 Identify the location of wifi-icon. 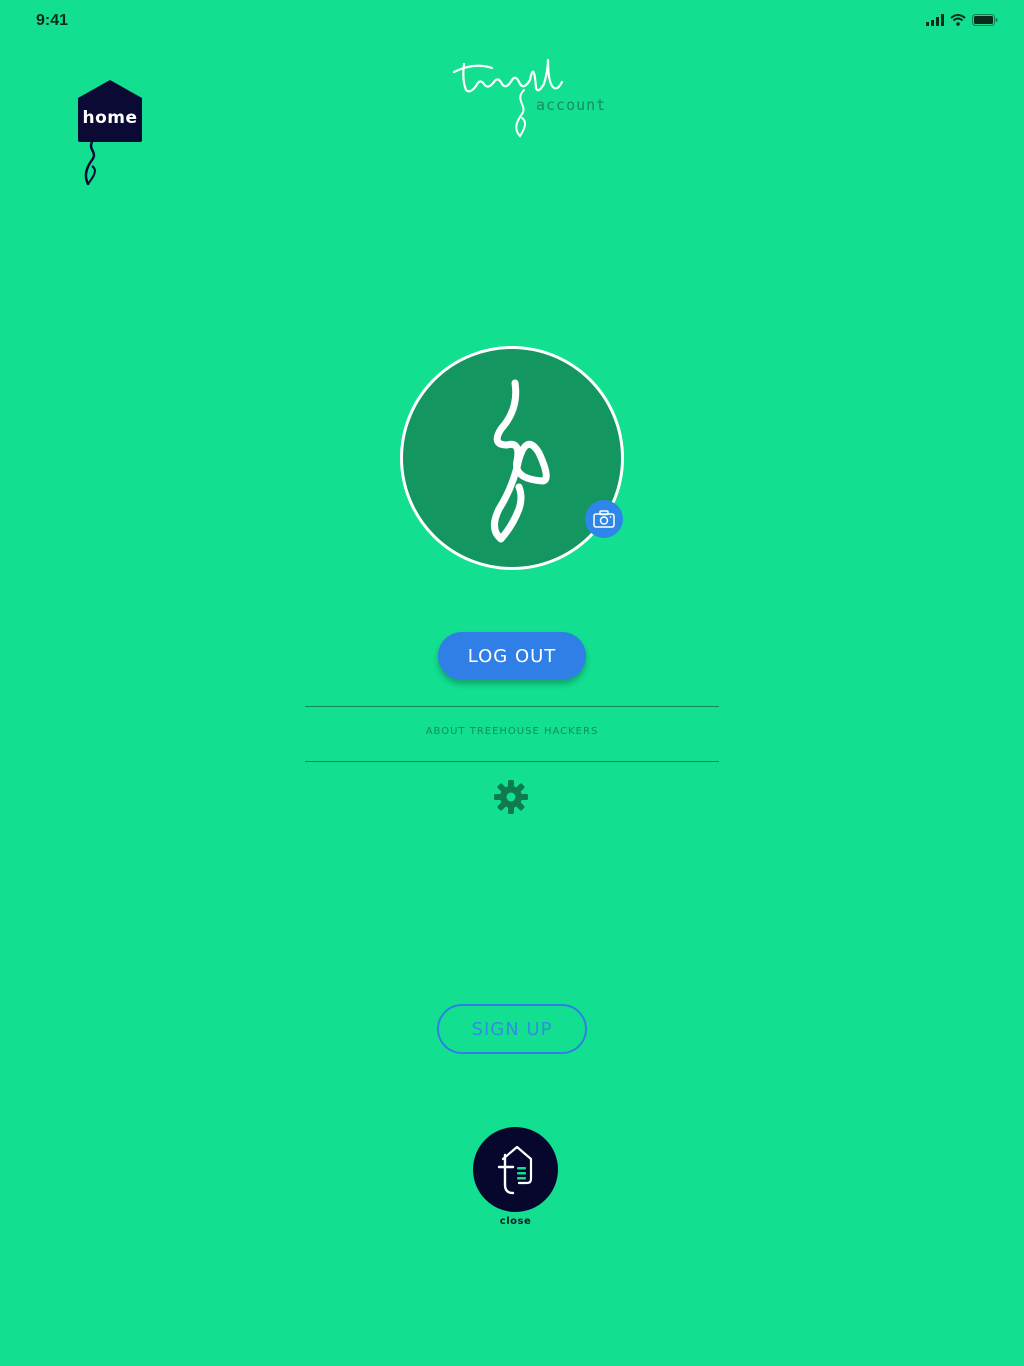
(958, 20).